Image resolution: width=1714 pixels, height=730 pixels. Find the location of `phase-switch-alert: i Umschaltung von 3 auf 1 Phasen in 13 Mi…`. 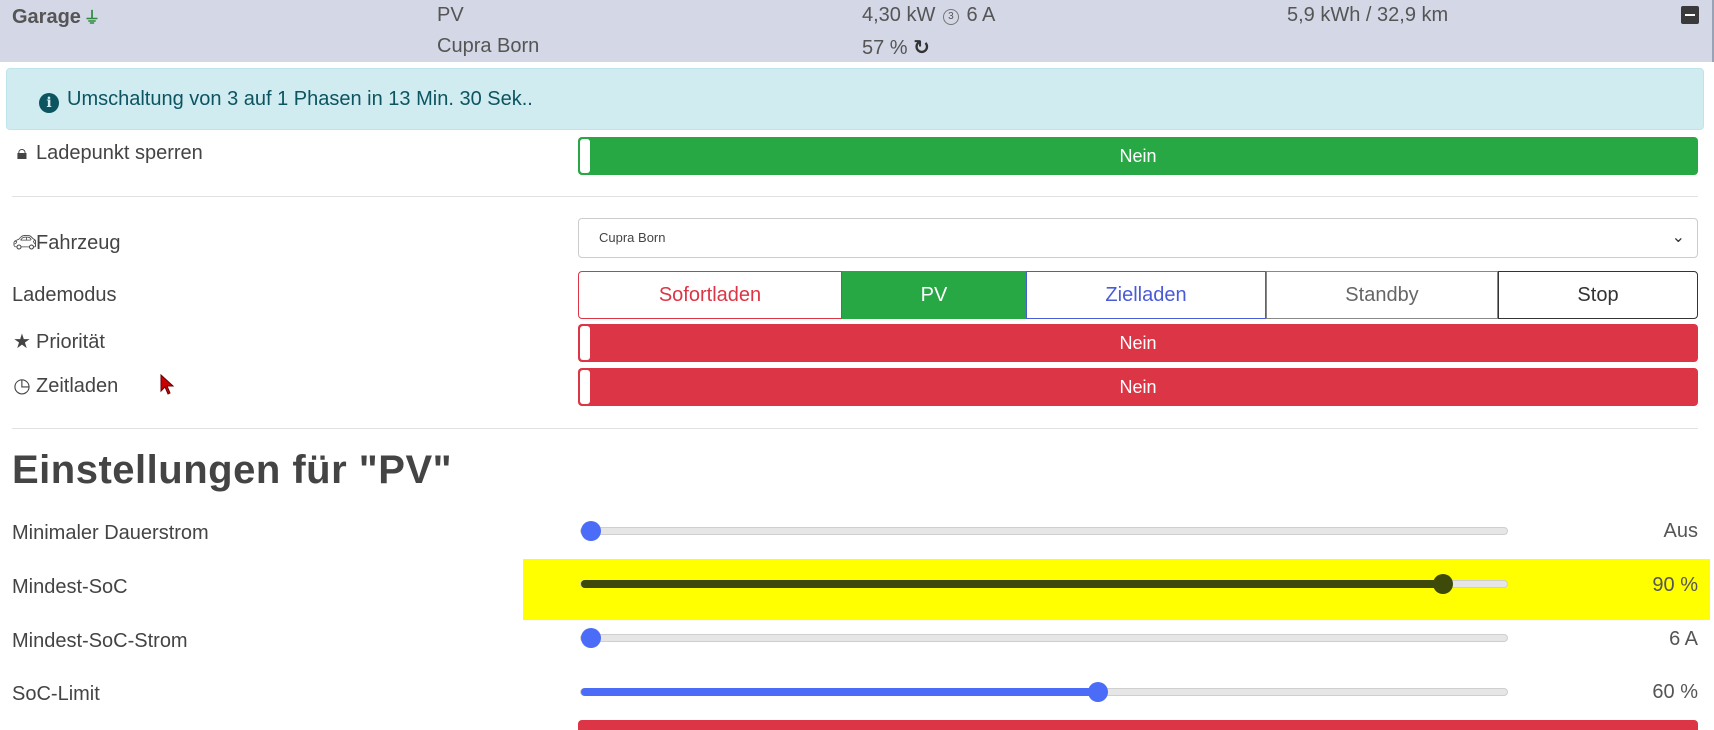

phase-switch-alert: i Umschaltung von 3 auf 1 Phasen in 13 Mi… is located at coordinates (855, 99).